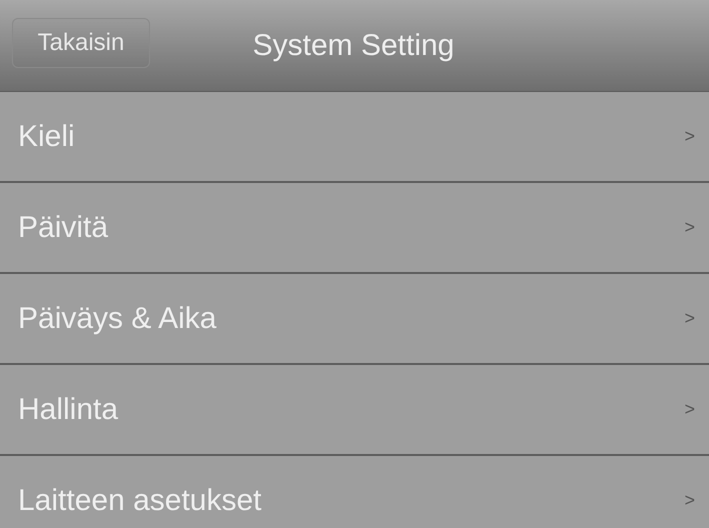 The height and width of the screenshot is (528, 709). Describe the element at coordinates (46, 137) in the screenshot. I see `menu-item-label: Kieli` at that location.